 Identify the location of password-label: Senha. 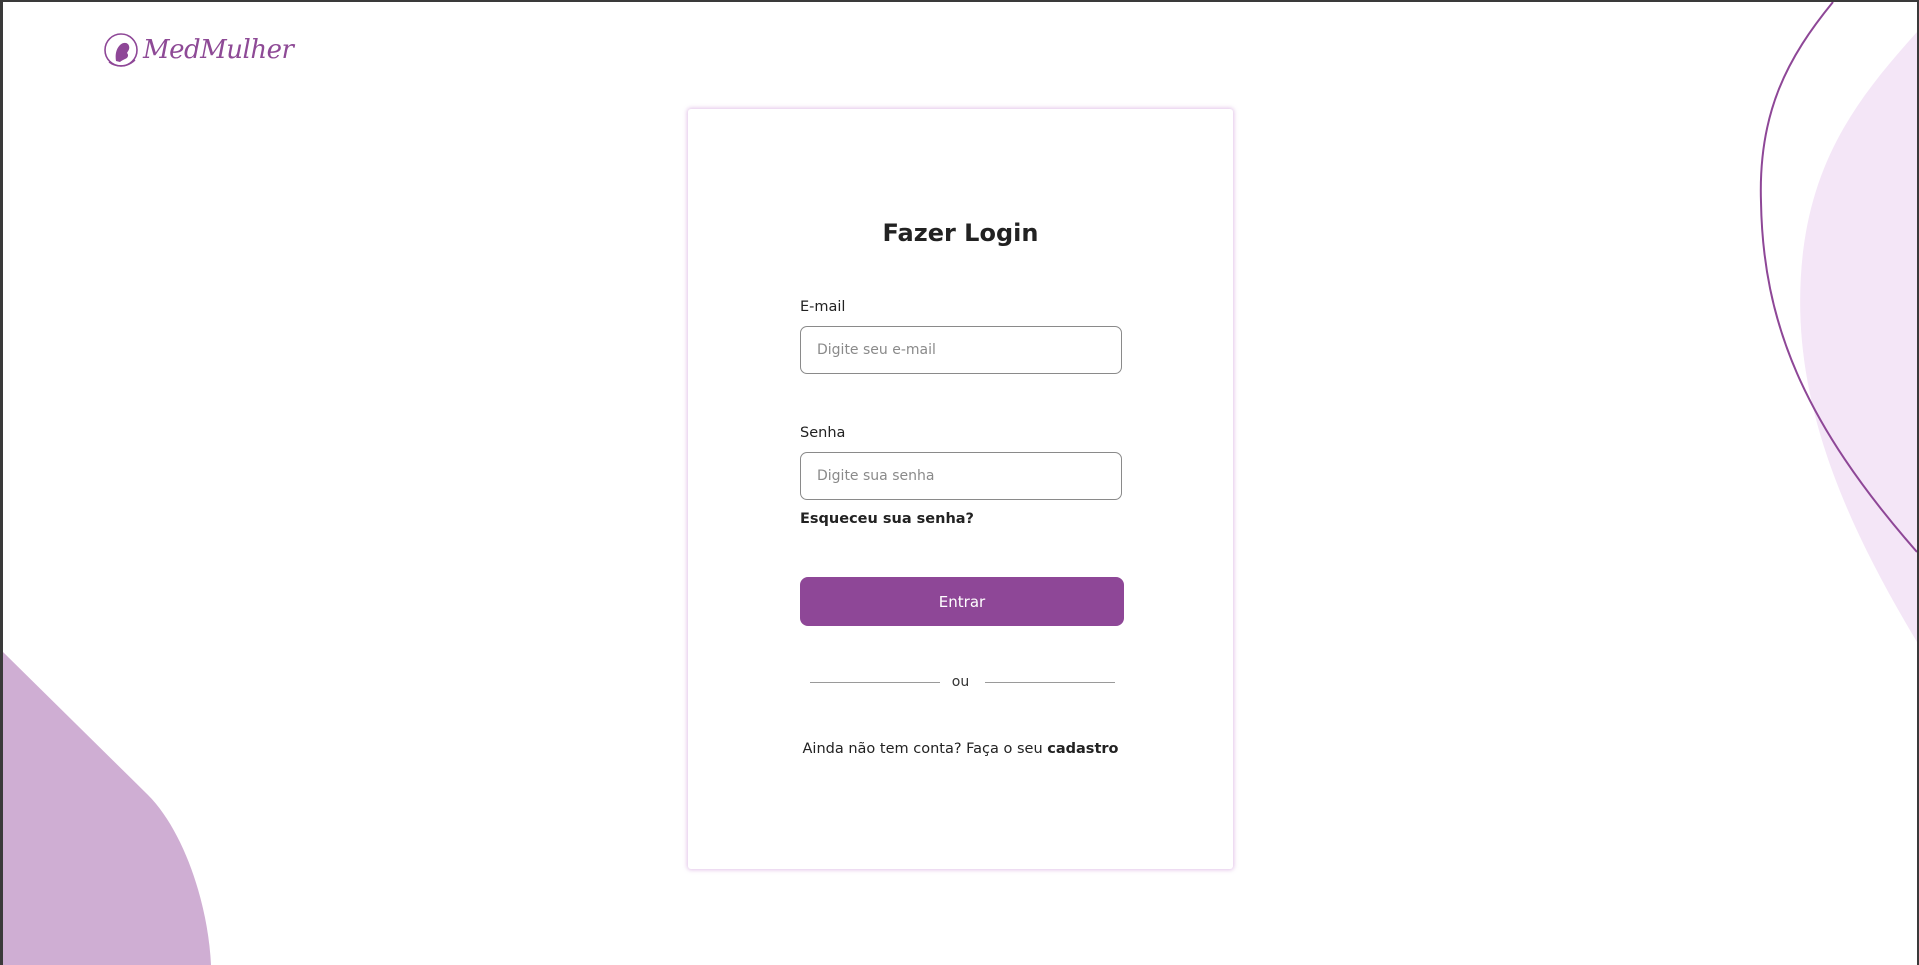
(823, 433).